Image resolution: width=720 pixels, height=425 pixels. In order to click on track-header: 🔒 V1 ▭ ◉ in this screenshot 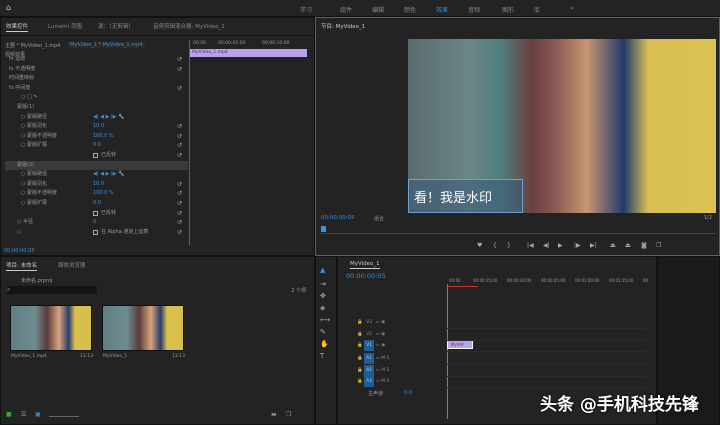, I will do `click(401, 345)`.